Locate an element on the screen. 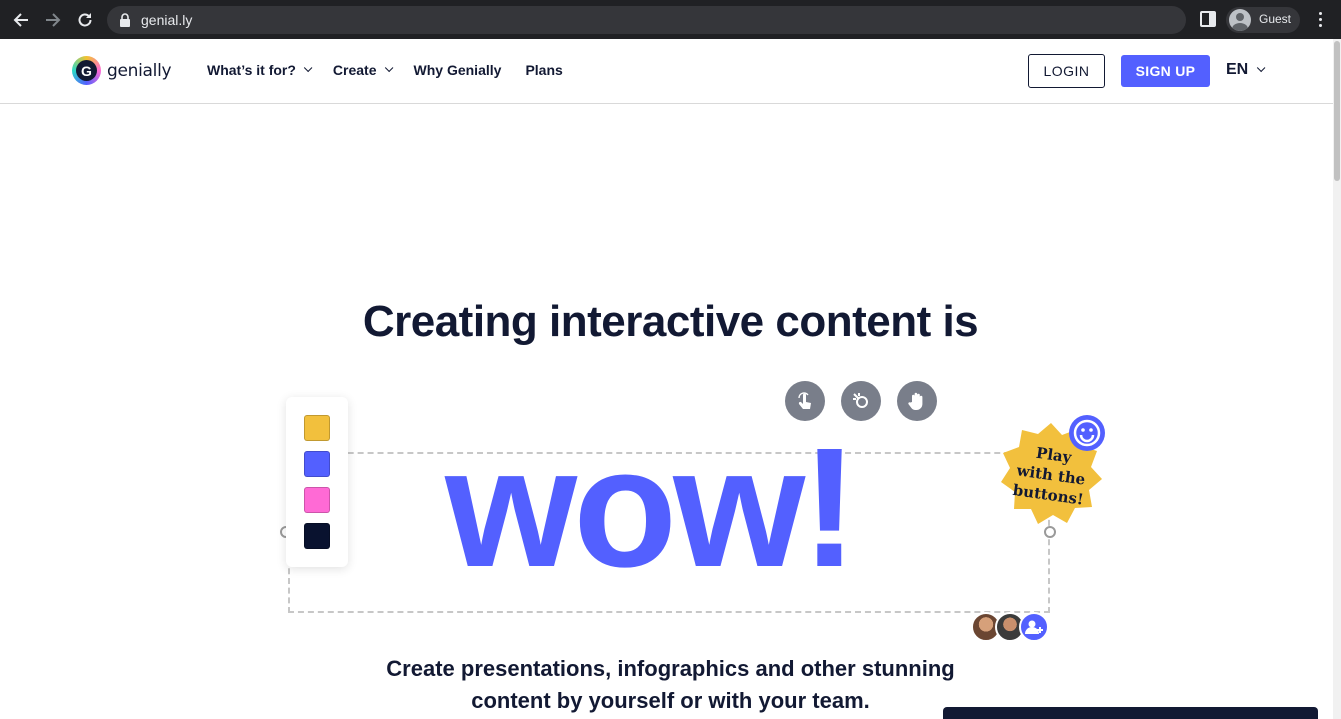 This screenshot has height=719, width=1341. add-user-button is located at coordinates (1034, 627).